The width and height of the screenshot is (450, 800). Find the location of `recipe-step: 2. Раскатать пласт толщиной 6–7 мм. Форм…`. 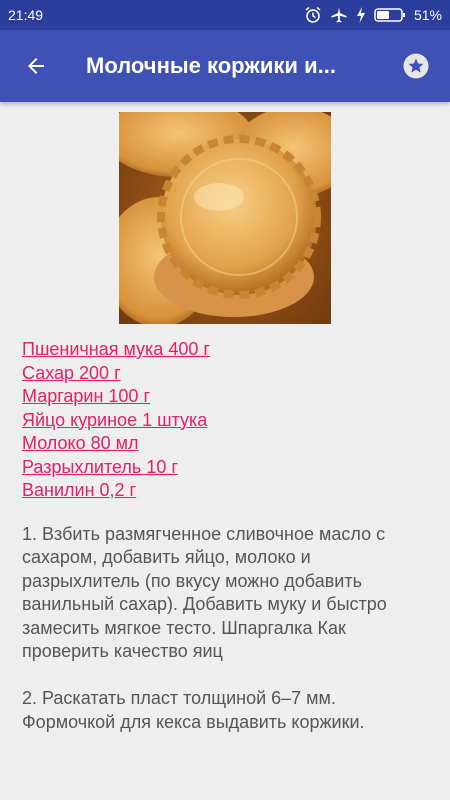

recipe-step: 2. Раскатать пласт толщиной 6–7 мм. Форм… is located at coordinates (193, 710).